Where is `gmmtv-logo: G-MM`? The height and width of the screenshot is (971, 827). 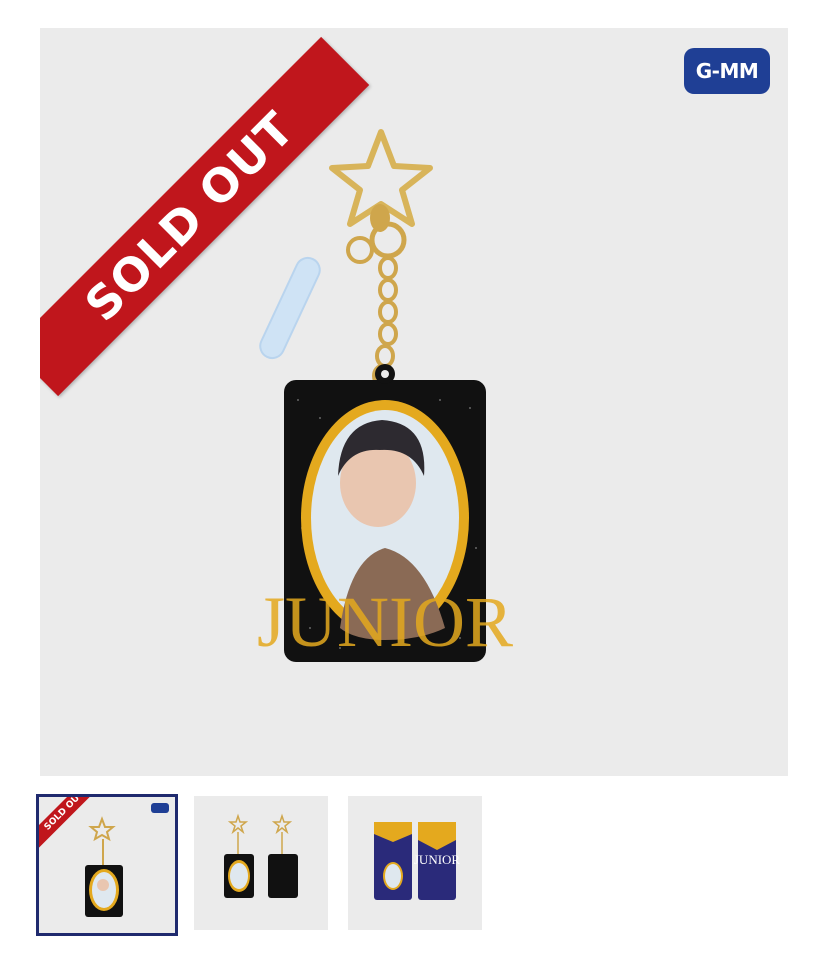
gmmtv-logo: G-MM is located at coordinates (727, 71).